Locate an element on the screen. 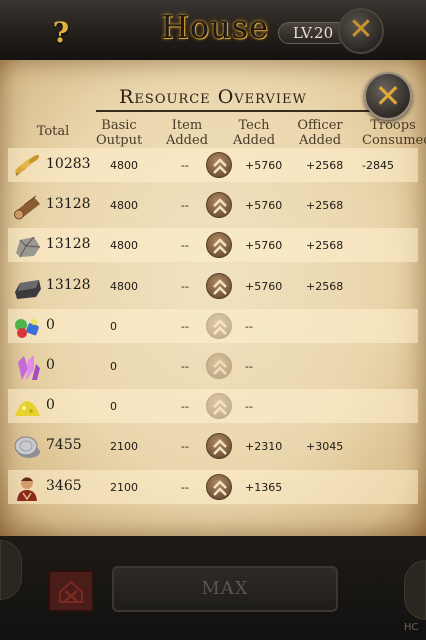  panel-title: Resource Overview is located at coordinates (213, 97).